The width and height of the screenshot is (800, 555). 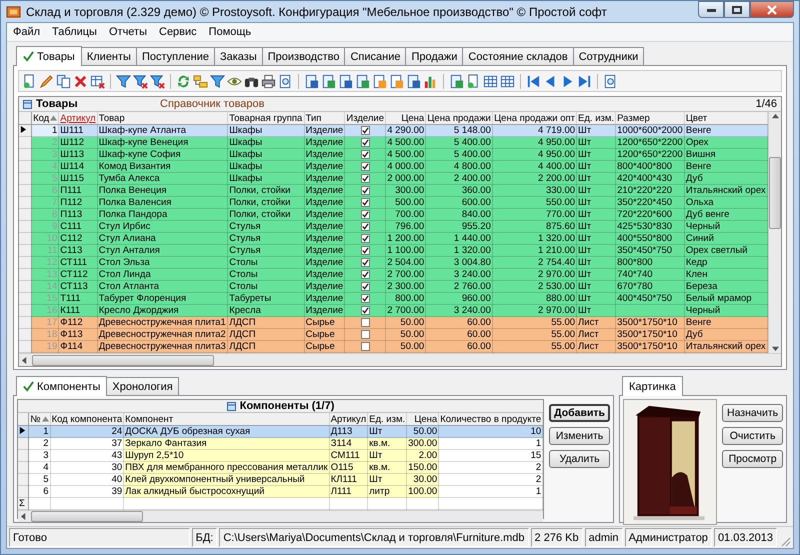 I want to click on action-button: Добавить, so click(x=579, y=413).